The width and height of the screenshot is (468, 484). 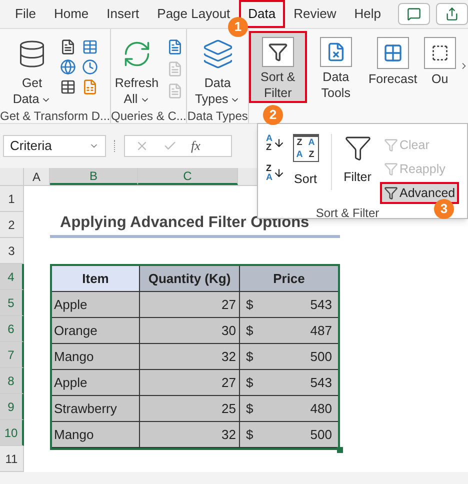 I want to click on web-icon, so click(x=68, y=67).